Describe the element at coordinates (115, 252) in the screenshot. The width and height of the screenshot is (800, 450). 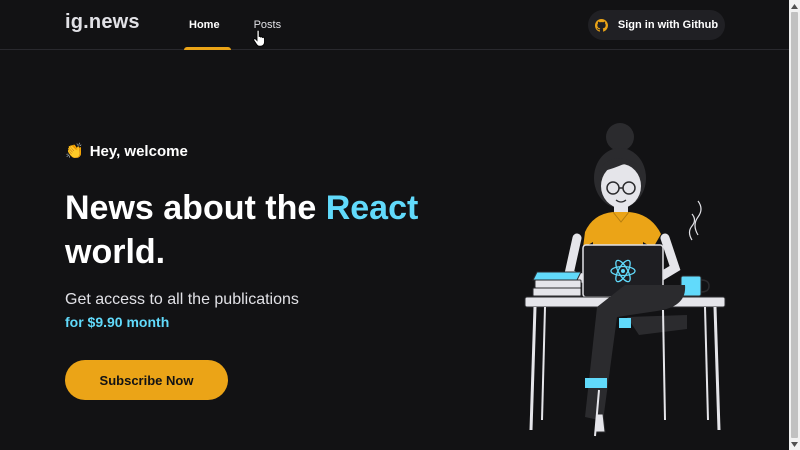
I see `headline-end: world.` at that location.